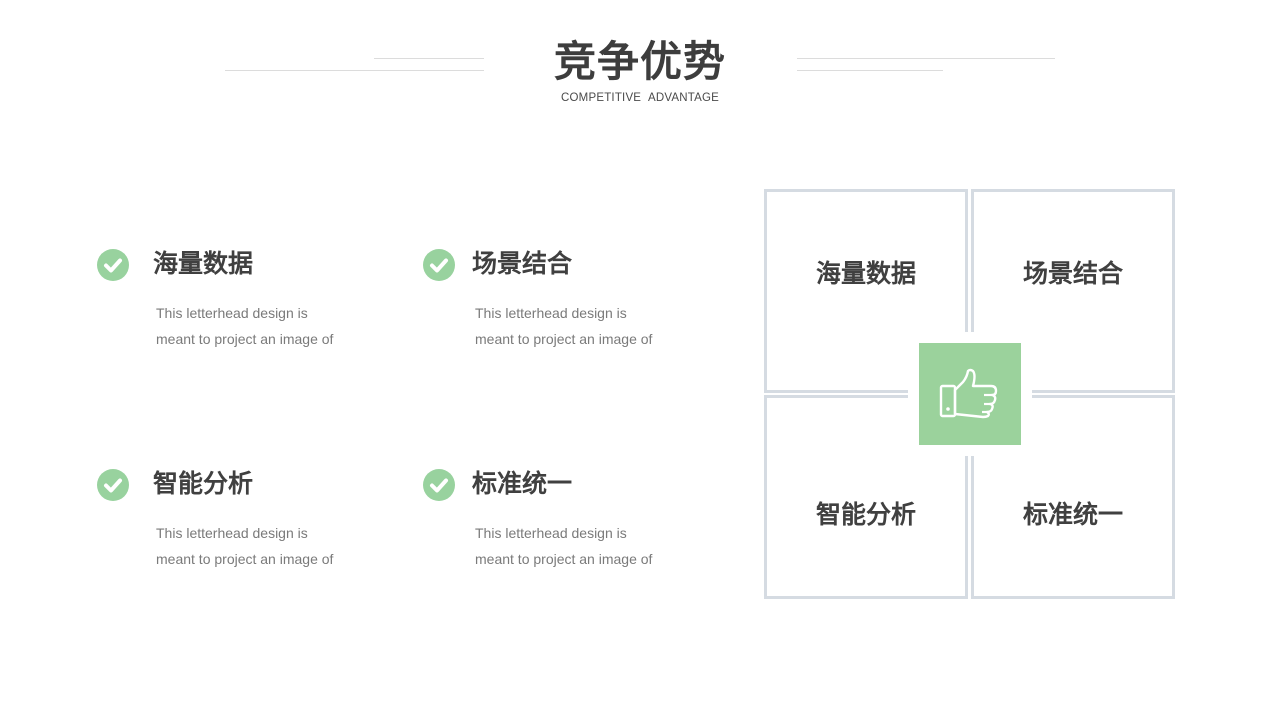 Image resolution: width=1280 pixels, height=720 pixels. What do you see at coordinates (1072, 273) in the screenshot?
I see `quadrant-label: 场景结合` at bounding box center [1072, 273].